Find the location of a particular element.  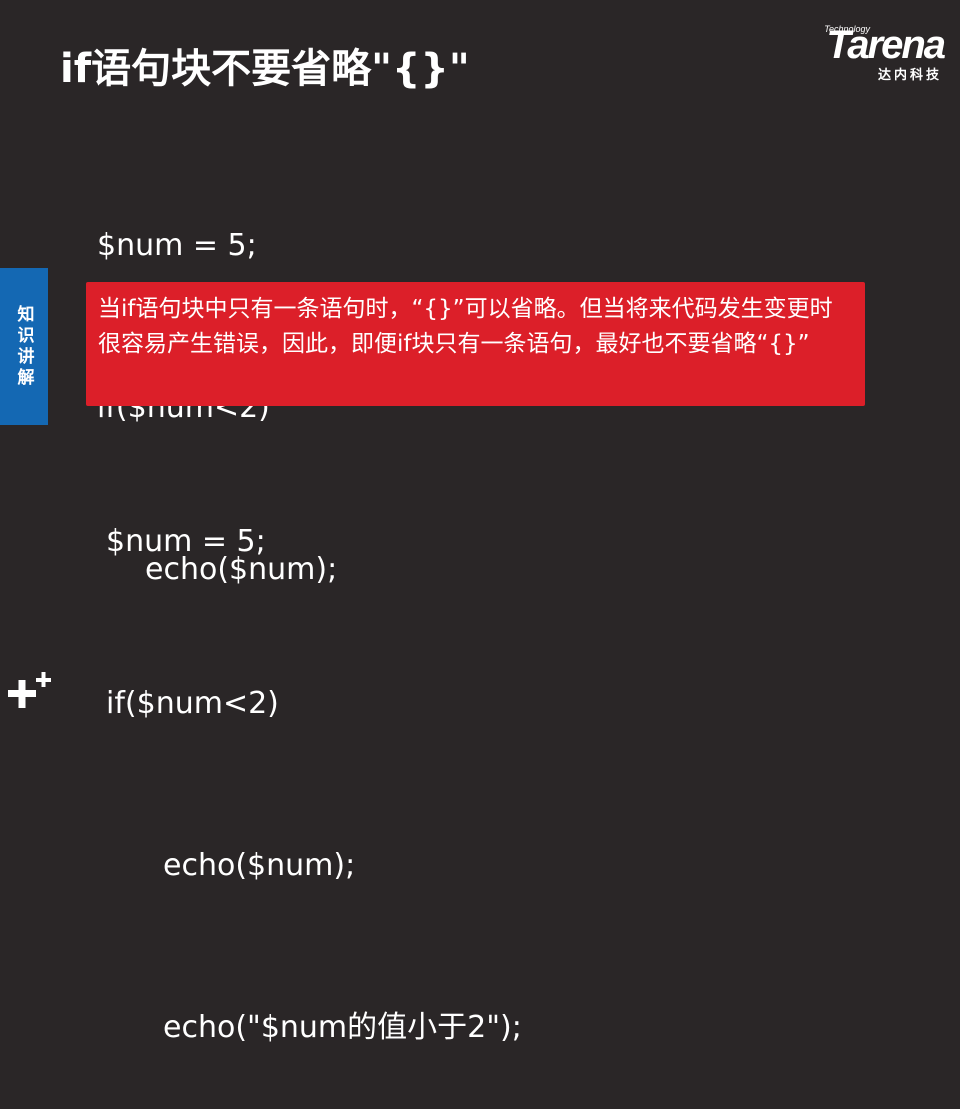

code-line: echo("$num的值小于2"); is located at coordinates (342, 1027).